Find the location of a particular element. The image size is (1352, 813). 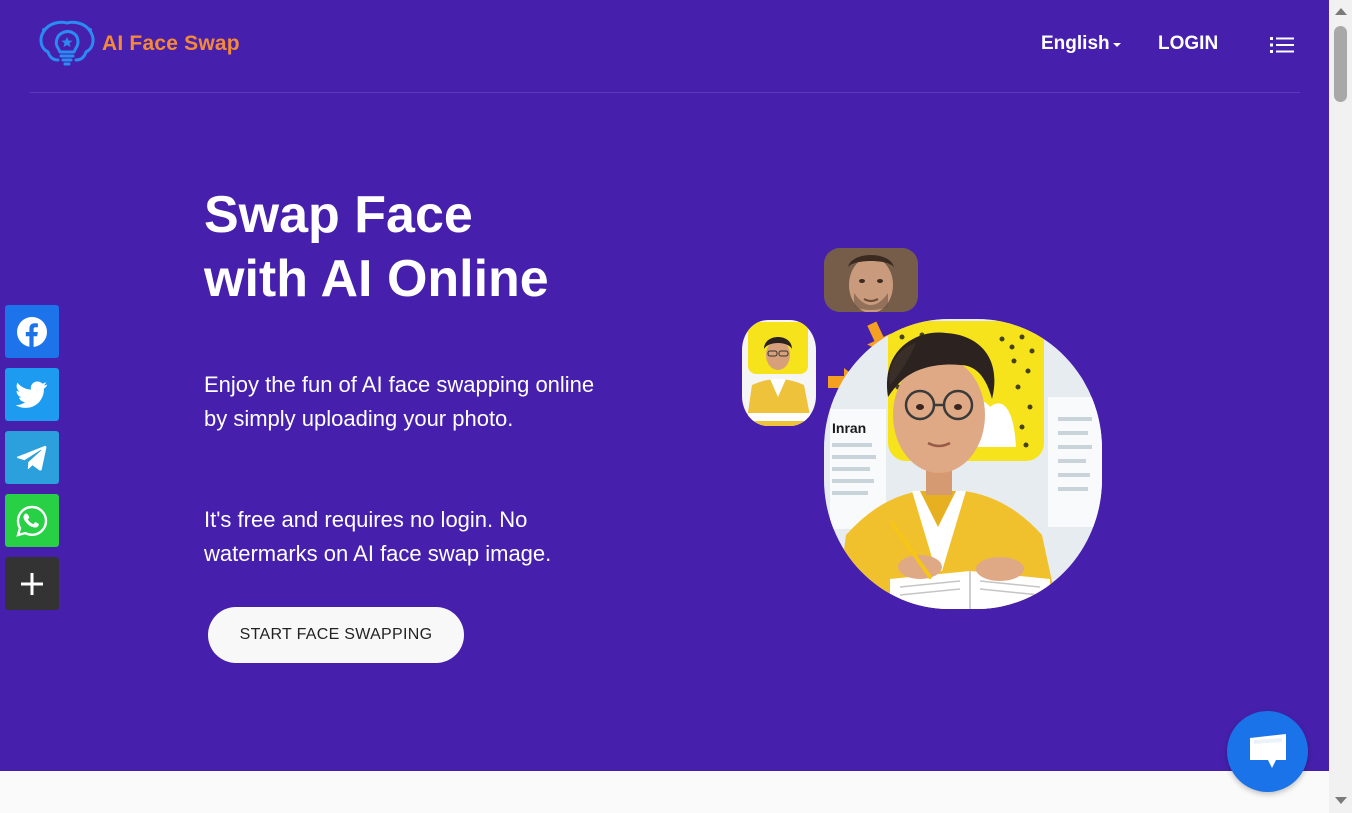

language-label: English is located at coordinates (1075, 43).